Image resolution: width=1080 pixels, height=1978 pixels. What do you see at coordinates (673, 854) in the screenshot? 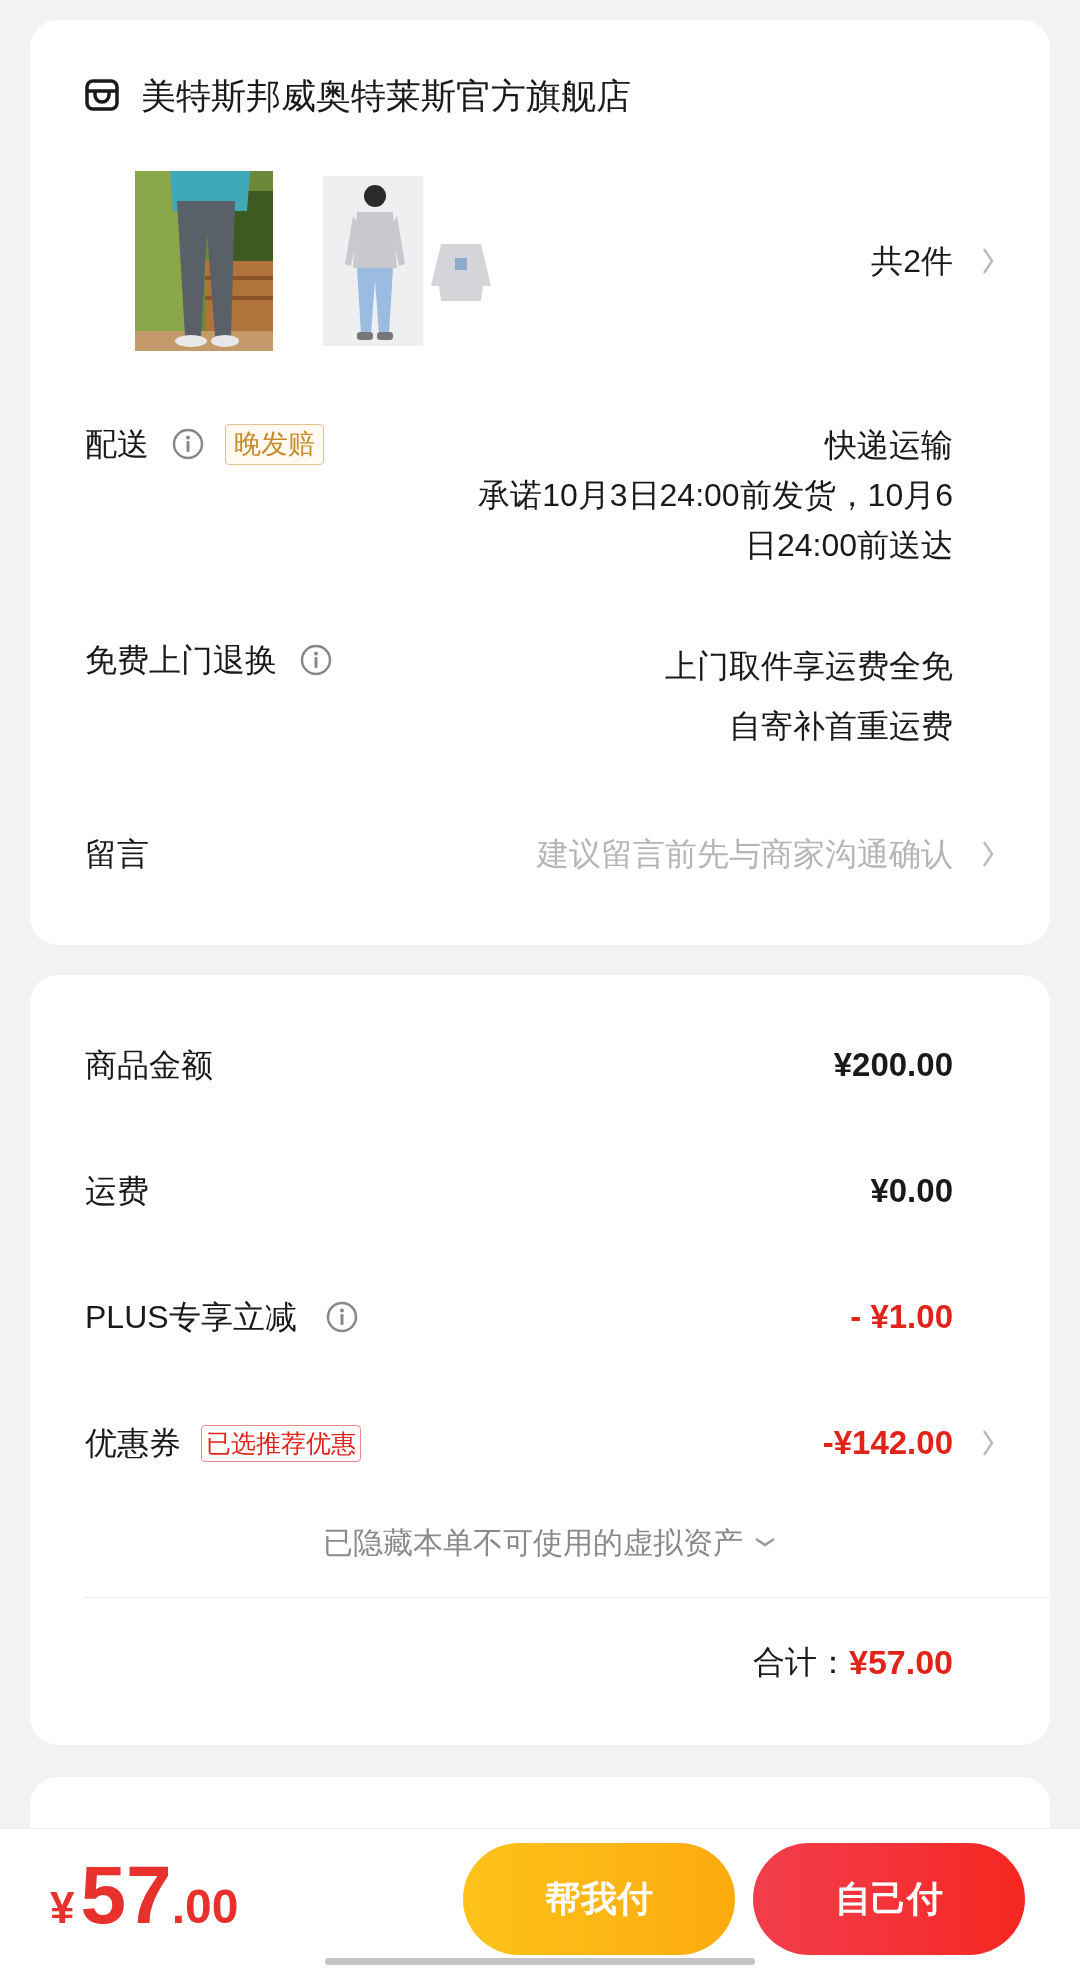
I see `message-field: 建议留言前先与商家沟通确认` at bounding box center [673, 854].